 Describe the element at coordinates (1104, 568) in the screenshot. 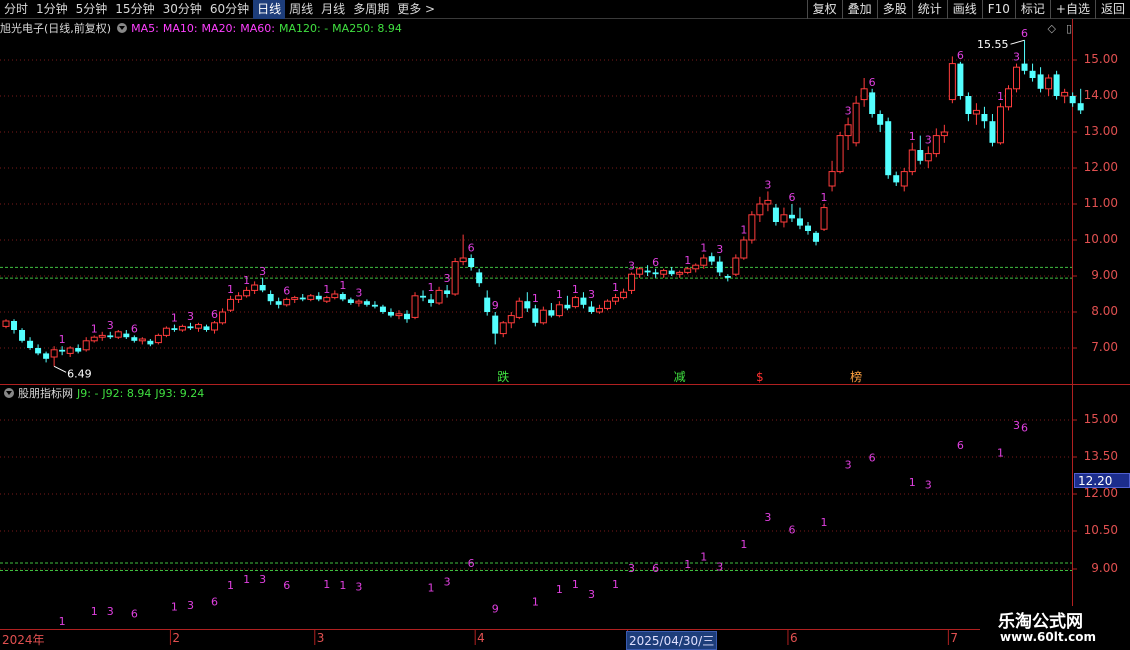

I see `indicator-tick: 9.00` at that location.